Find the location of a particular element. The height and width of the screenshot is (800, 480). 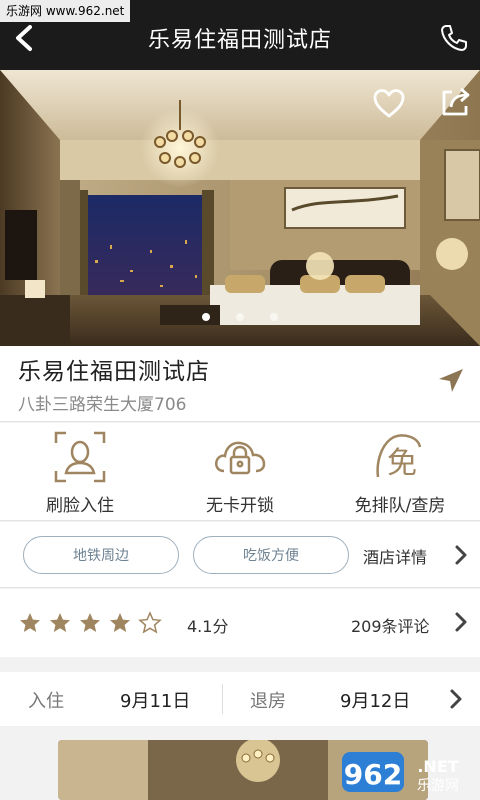

star-empty-icon is located at coordinates (150, 622).